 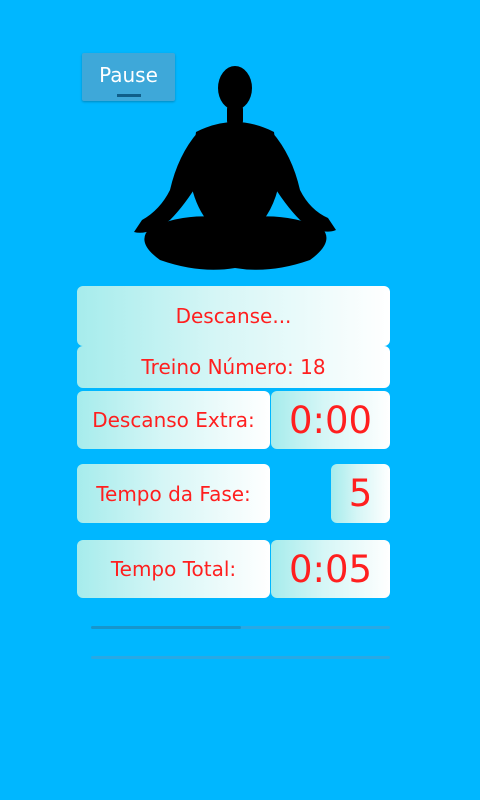 I want to click on tempo-total-value-card: 0:05, so click(x=330, y=569).